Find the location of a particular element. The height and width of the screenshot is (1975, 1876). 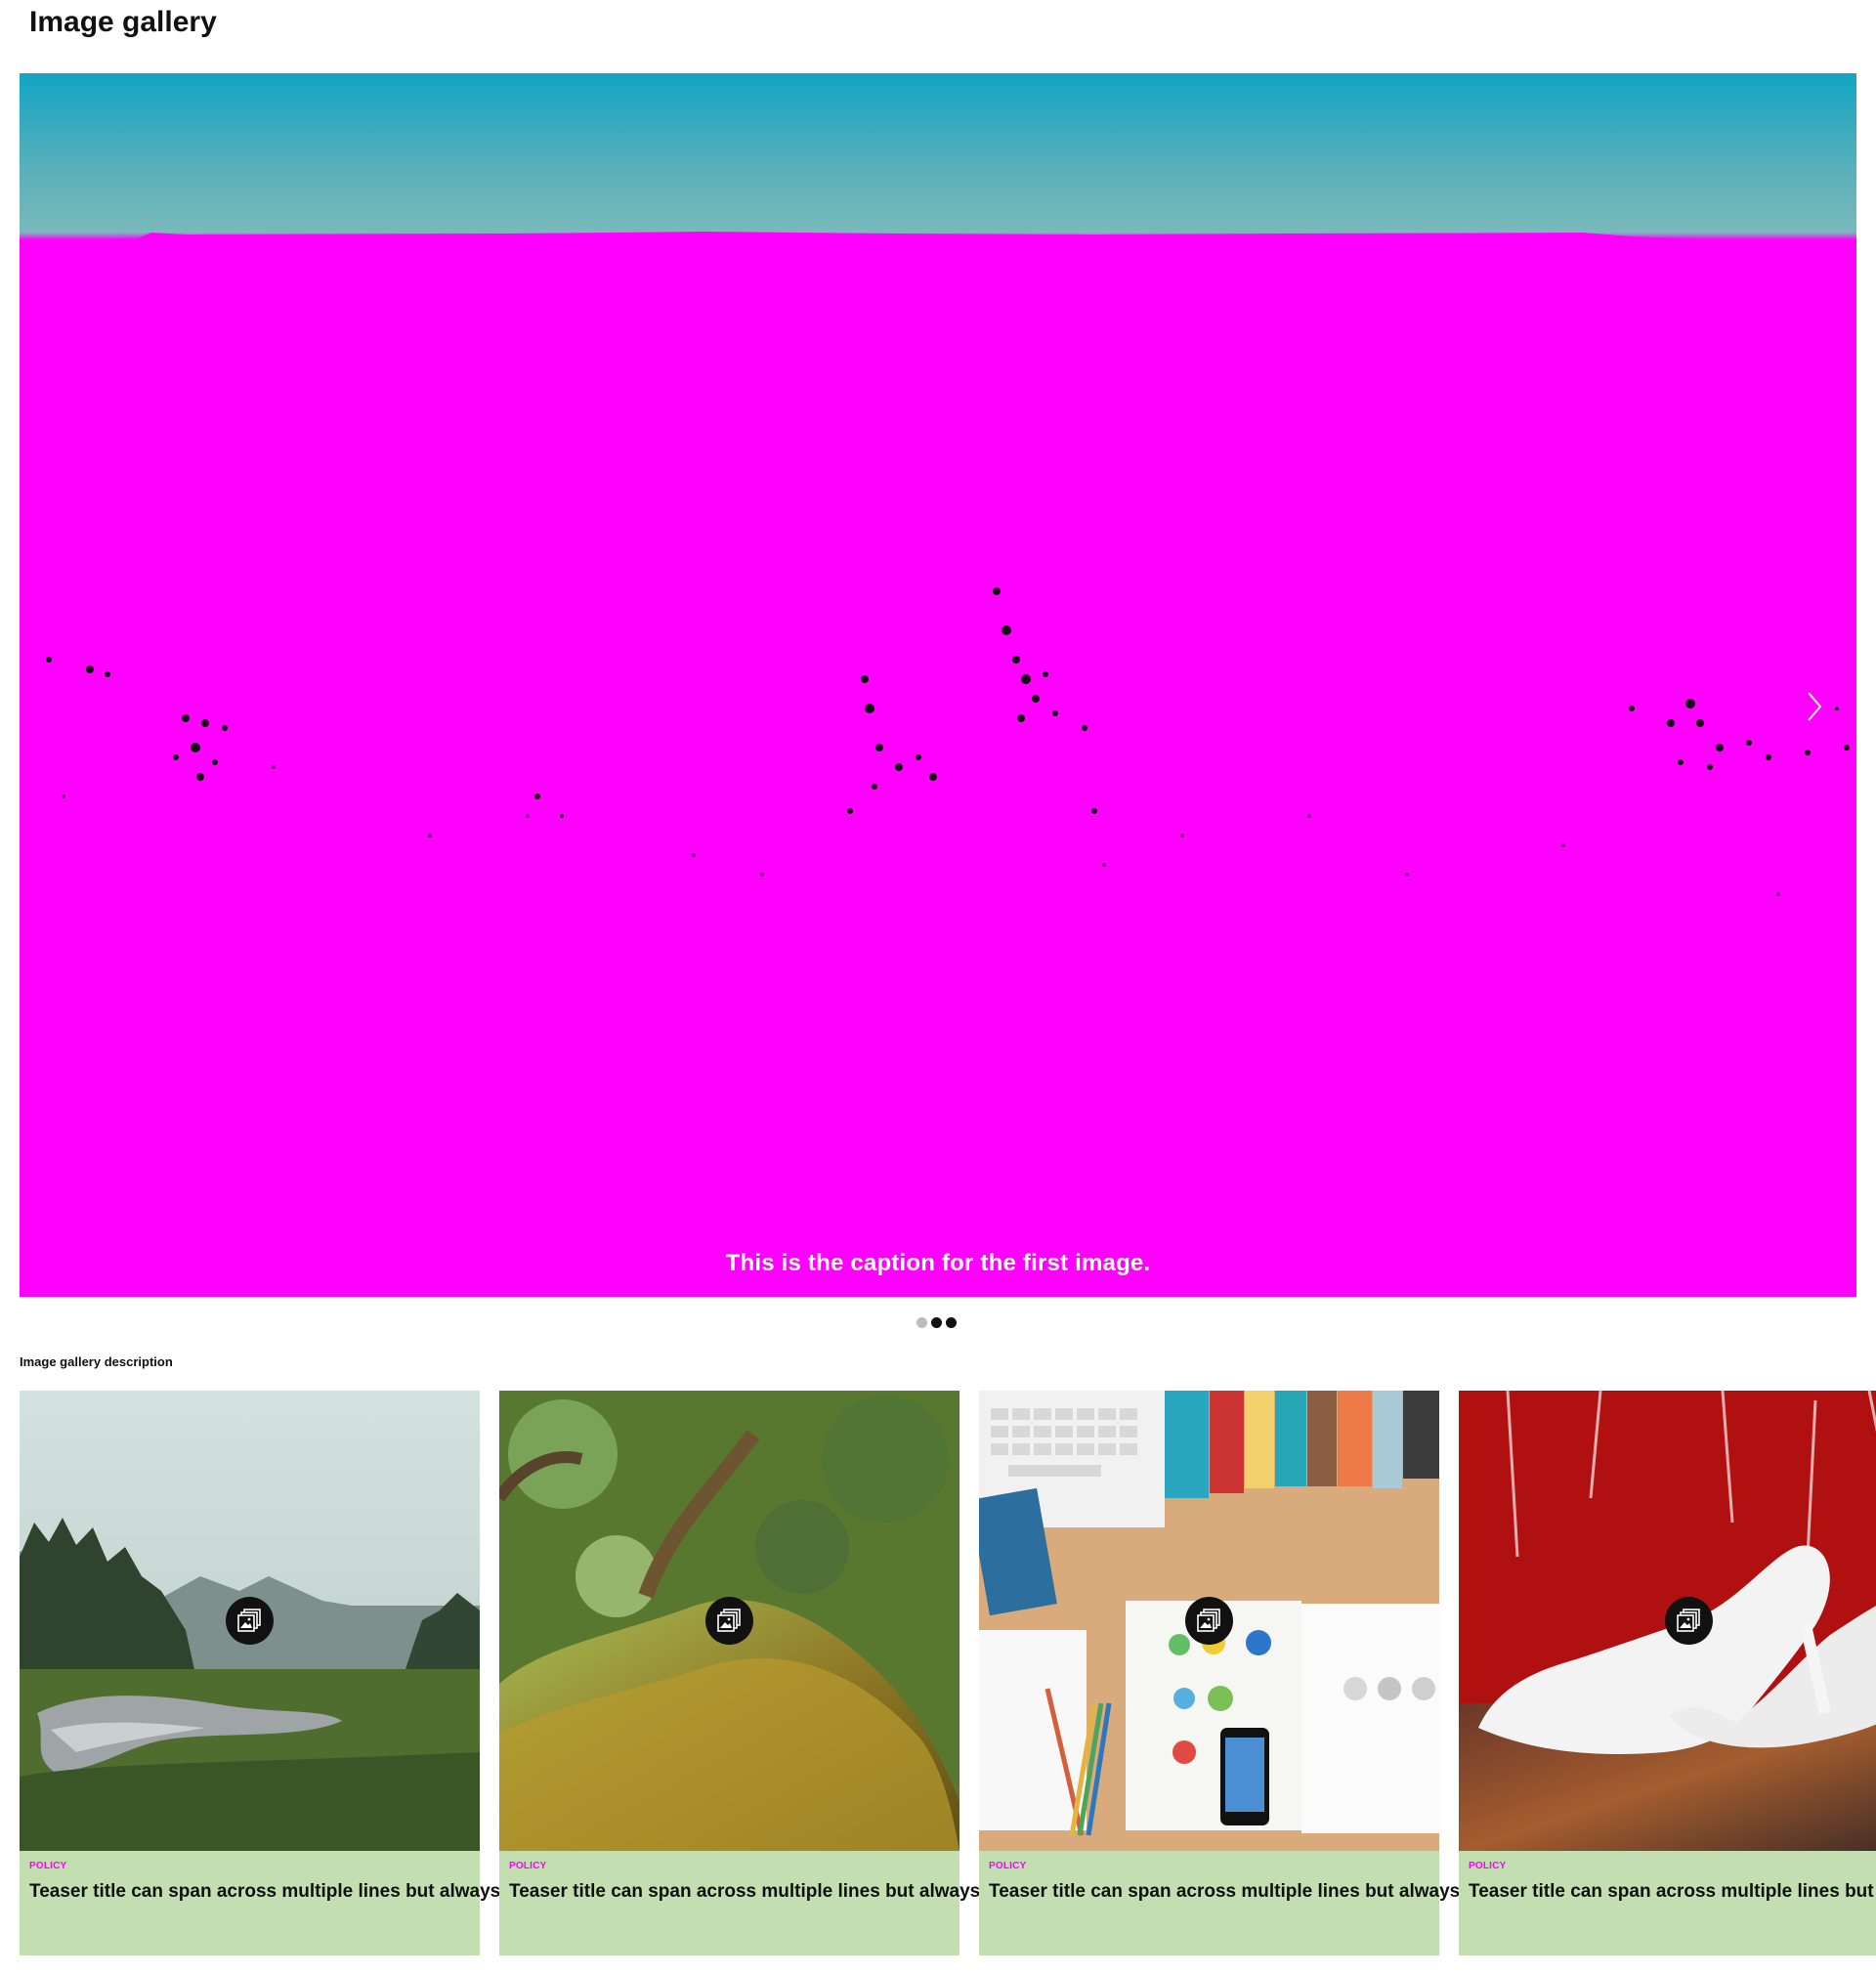

card-image-shoes is located at coordinates (1667, 1621).